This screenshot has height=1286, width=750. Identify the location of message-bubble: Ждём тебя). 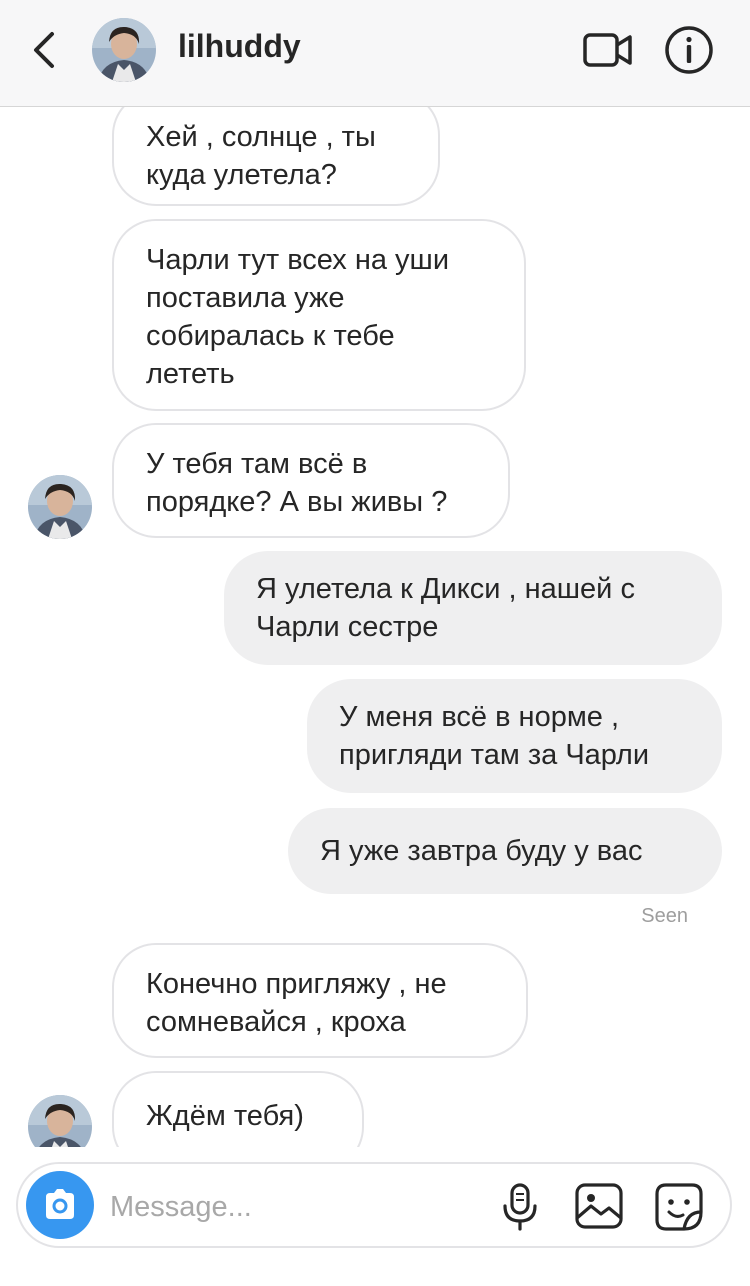
(238, 1109).